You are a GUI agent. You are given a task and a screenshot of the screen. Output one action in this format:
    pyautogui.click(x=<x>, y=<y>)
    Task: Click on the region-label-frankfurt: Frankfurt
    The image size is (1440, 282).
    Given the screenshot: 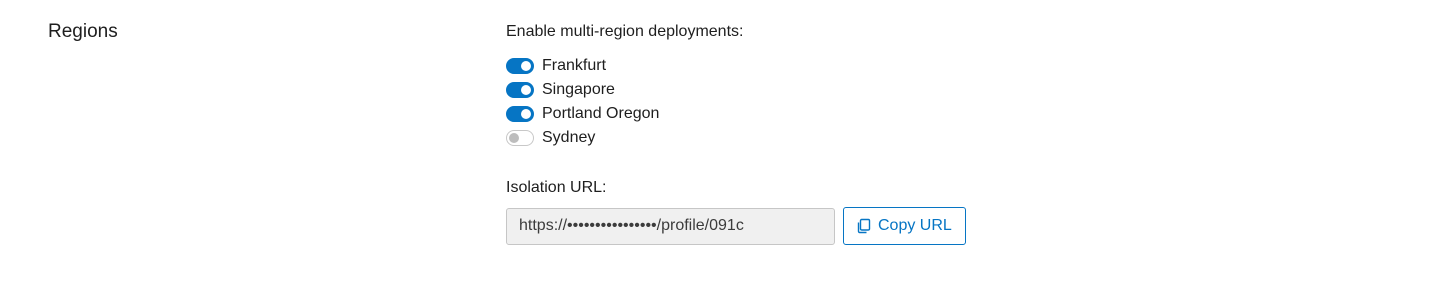 What is the action you would take?
    pyautogui.click(x=574, y=65)
    